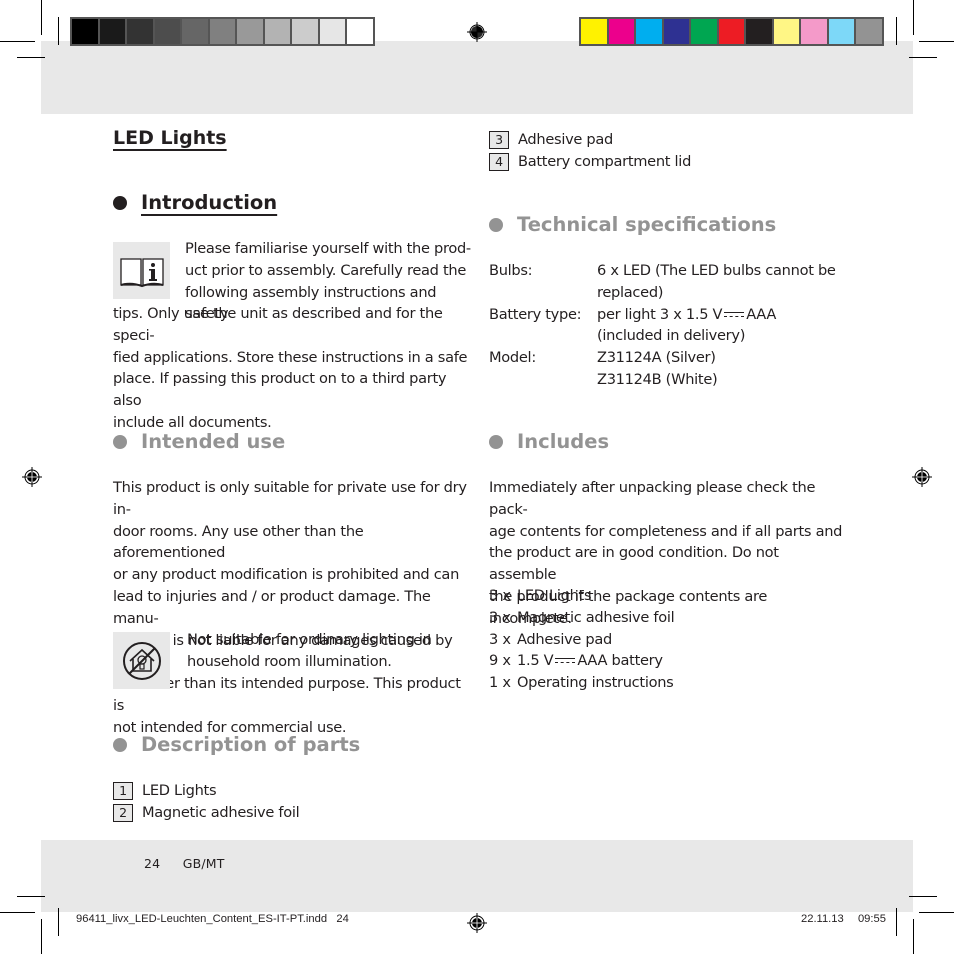  Describe the element at coordinates (647, 224) in the screenshot. I see `heading-text: Technical specifications` at that location.